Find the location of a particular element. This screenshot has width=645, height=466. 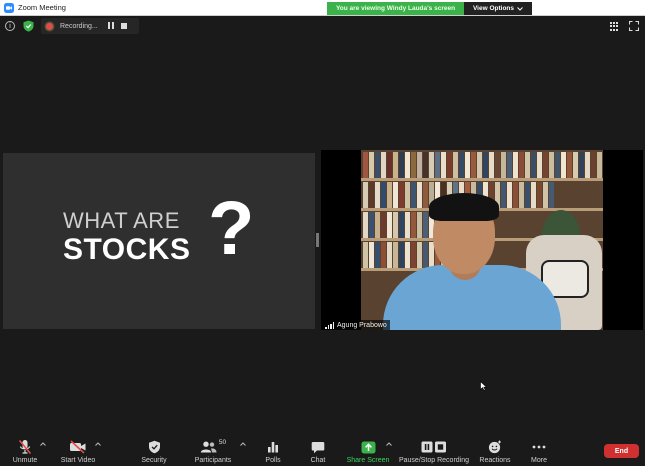

smiley-icon is located at coordinates (494, 447).